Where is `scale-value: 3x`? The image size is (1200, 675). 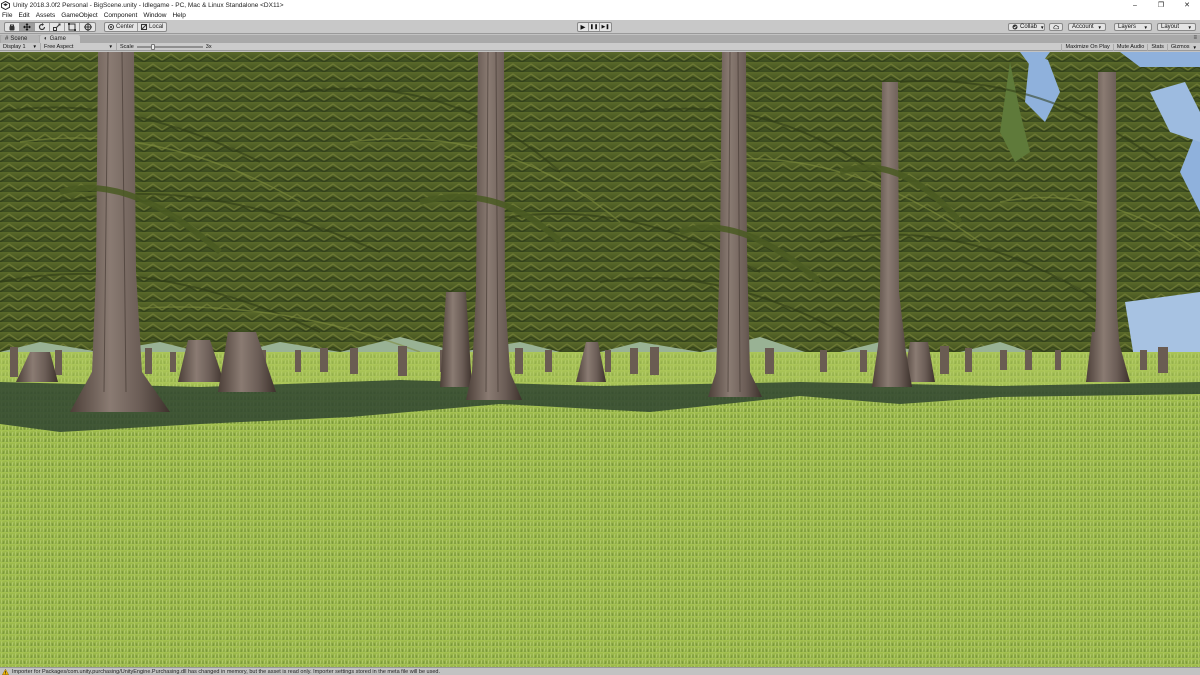 scale-value: 3x is located at coordinates (208, 47).